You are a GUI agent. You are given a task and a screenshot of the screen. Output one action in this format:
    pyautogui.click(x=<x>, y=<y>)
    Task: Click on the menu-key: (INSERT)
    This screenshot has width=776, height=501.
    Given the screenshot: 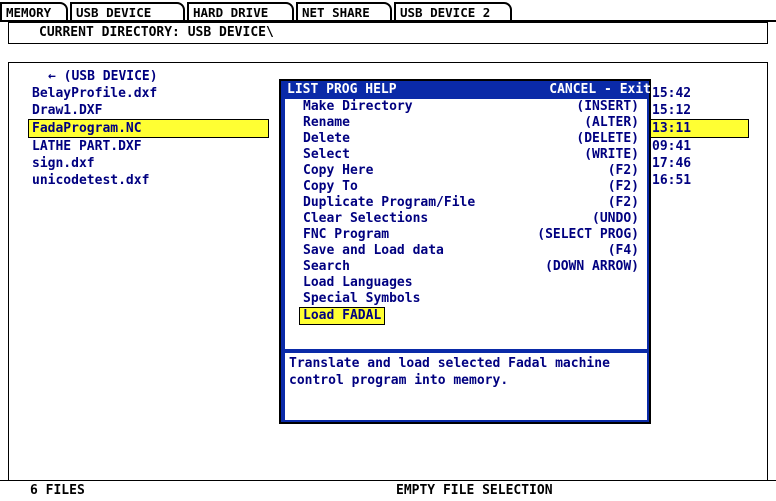 What is the action you would take?
    pyautogui.click(x=607, y=106)
    